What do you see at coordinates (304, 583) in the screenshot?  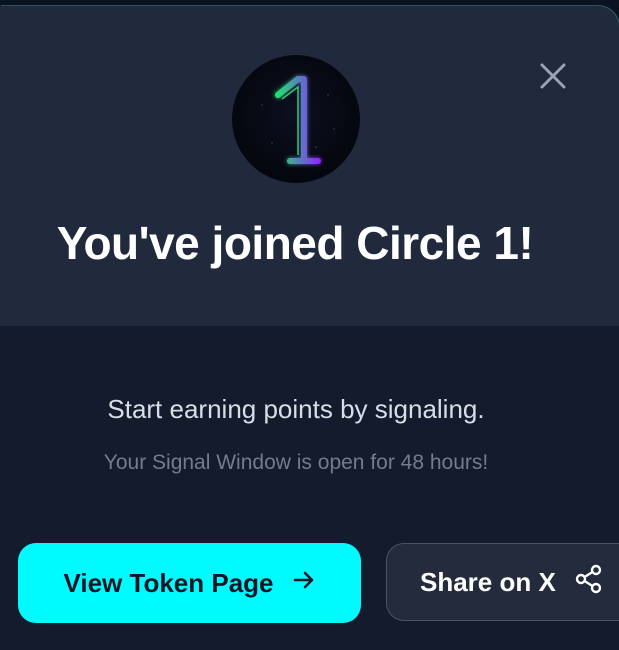 I see `arrow-right-icon` at bounding box center [304, 583].